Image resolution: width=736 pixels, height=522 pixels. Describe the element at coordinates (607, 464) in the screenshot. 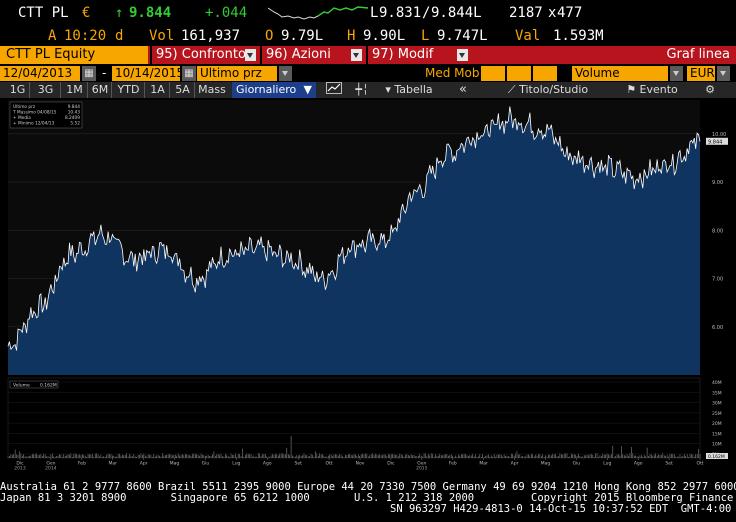

I see `x-month-label: Lug` at that location.